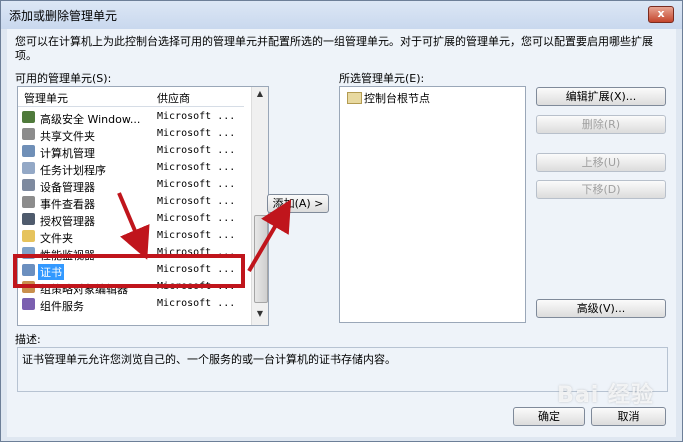  Describe the element at coordinates (432, 204) in the screenshot. I see `selected-snapins-list: 控制台根节点` at that location.